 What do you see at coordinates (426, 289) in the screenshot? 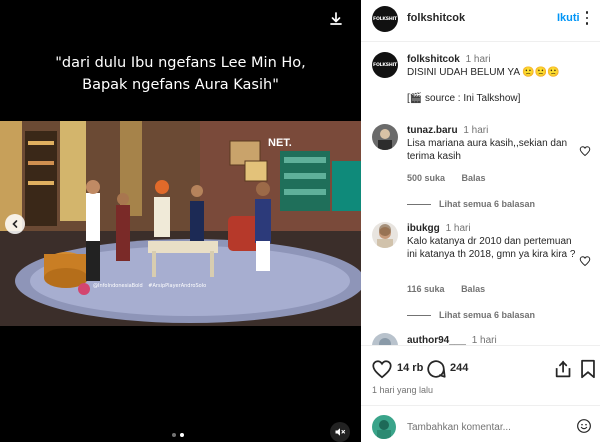
I see `comment-likes: 116 suka` at bounding box center [426, 289].